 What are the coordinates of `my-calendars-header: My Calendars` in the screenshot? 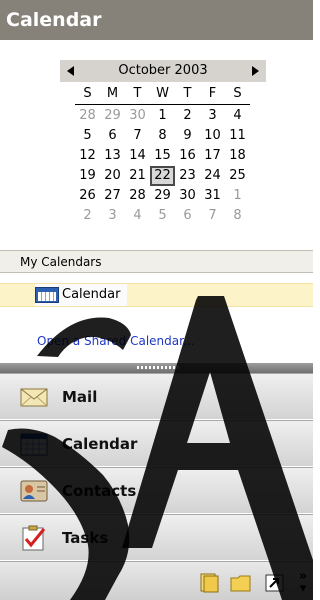 It's located at (156, 261).